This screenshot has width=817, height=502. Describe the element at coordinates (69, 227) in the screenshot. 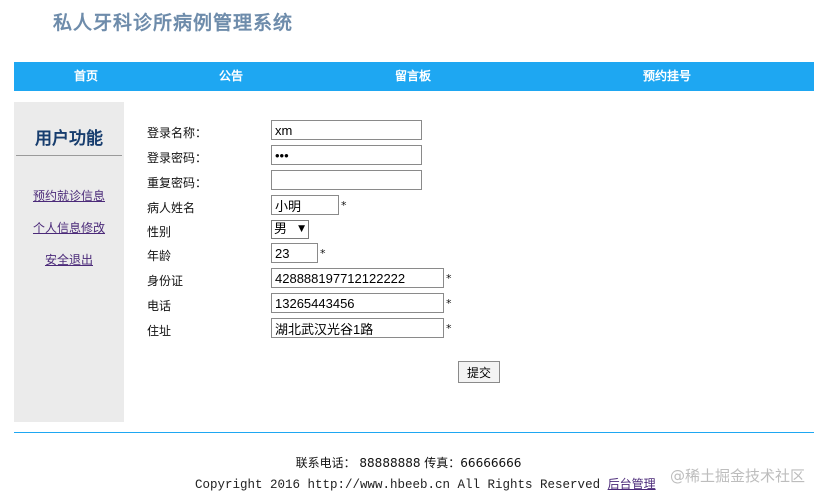

I see `sidebar-link-edit-profile: 个人信息修改` at that location.